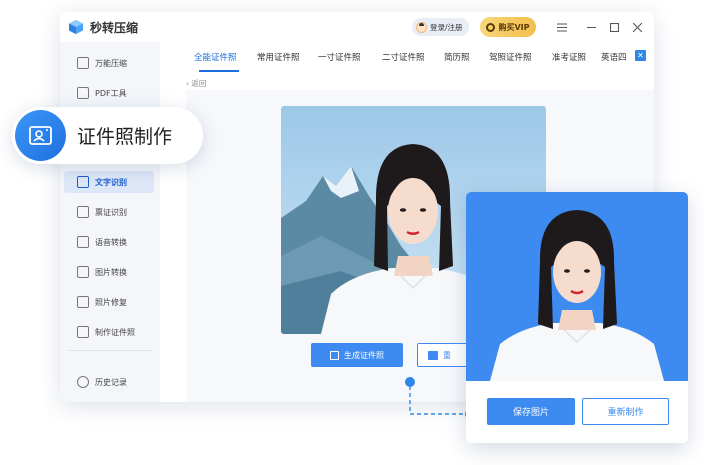 Image resolution: width=704 pixels, height=465 pixels. I want to click on redo-button: 重新制作, so click(625, 411).